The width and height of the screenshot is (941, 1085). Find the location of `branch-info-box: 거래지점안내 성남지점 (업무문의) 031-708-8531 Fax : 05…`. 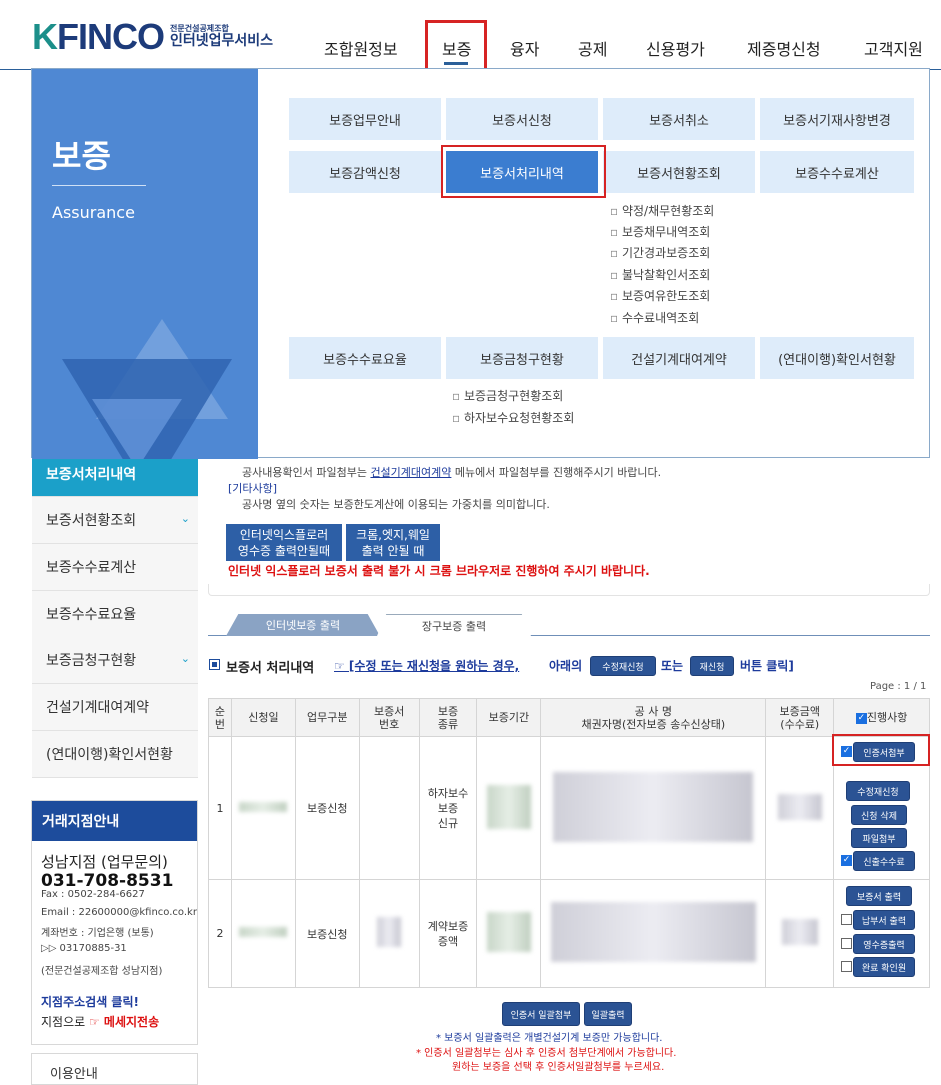

branch-info-box: 거래지점안내 성남지점 (업무문의) 031-708-8531 Fax : 05… is located at coordinates (114, 922).